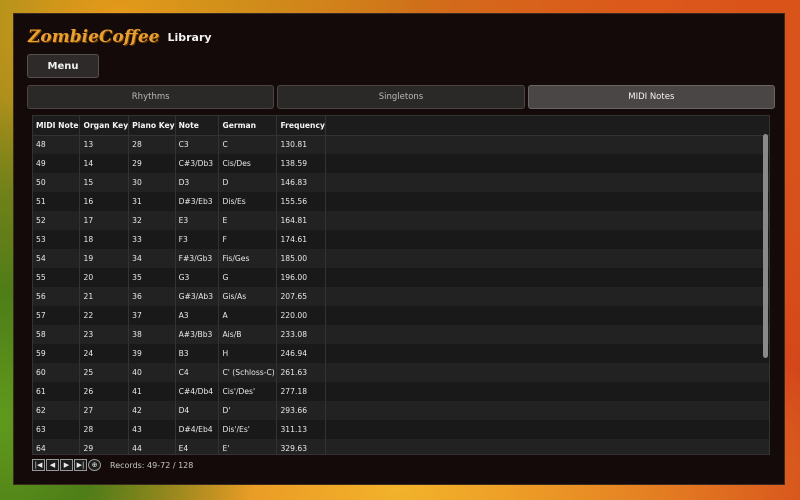 Image resolution: width=800 pixels, height=500 pixels. I want to click on table-cell: 34, so click(152, 258).